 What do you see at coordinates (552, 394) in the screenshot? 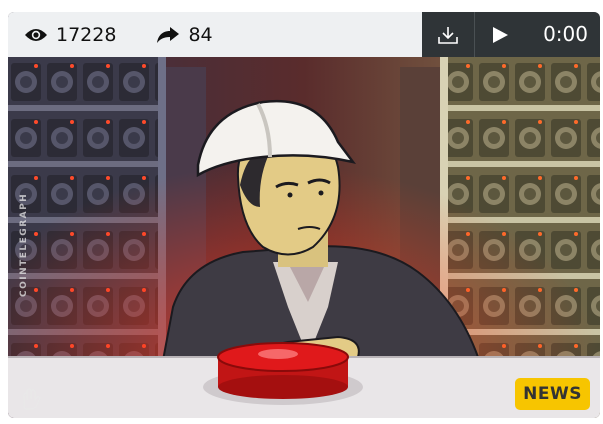
I see `news-badge: NEWS` at bounding box center [552, 394].